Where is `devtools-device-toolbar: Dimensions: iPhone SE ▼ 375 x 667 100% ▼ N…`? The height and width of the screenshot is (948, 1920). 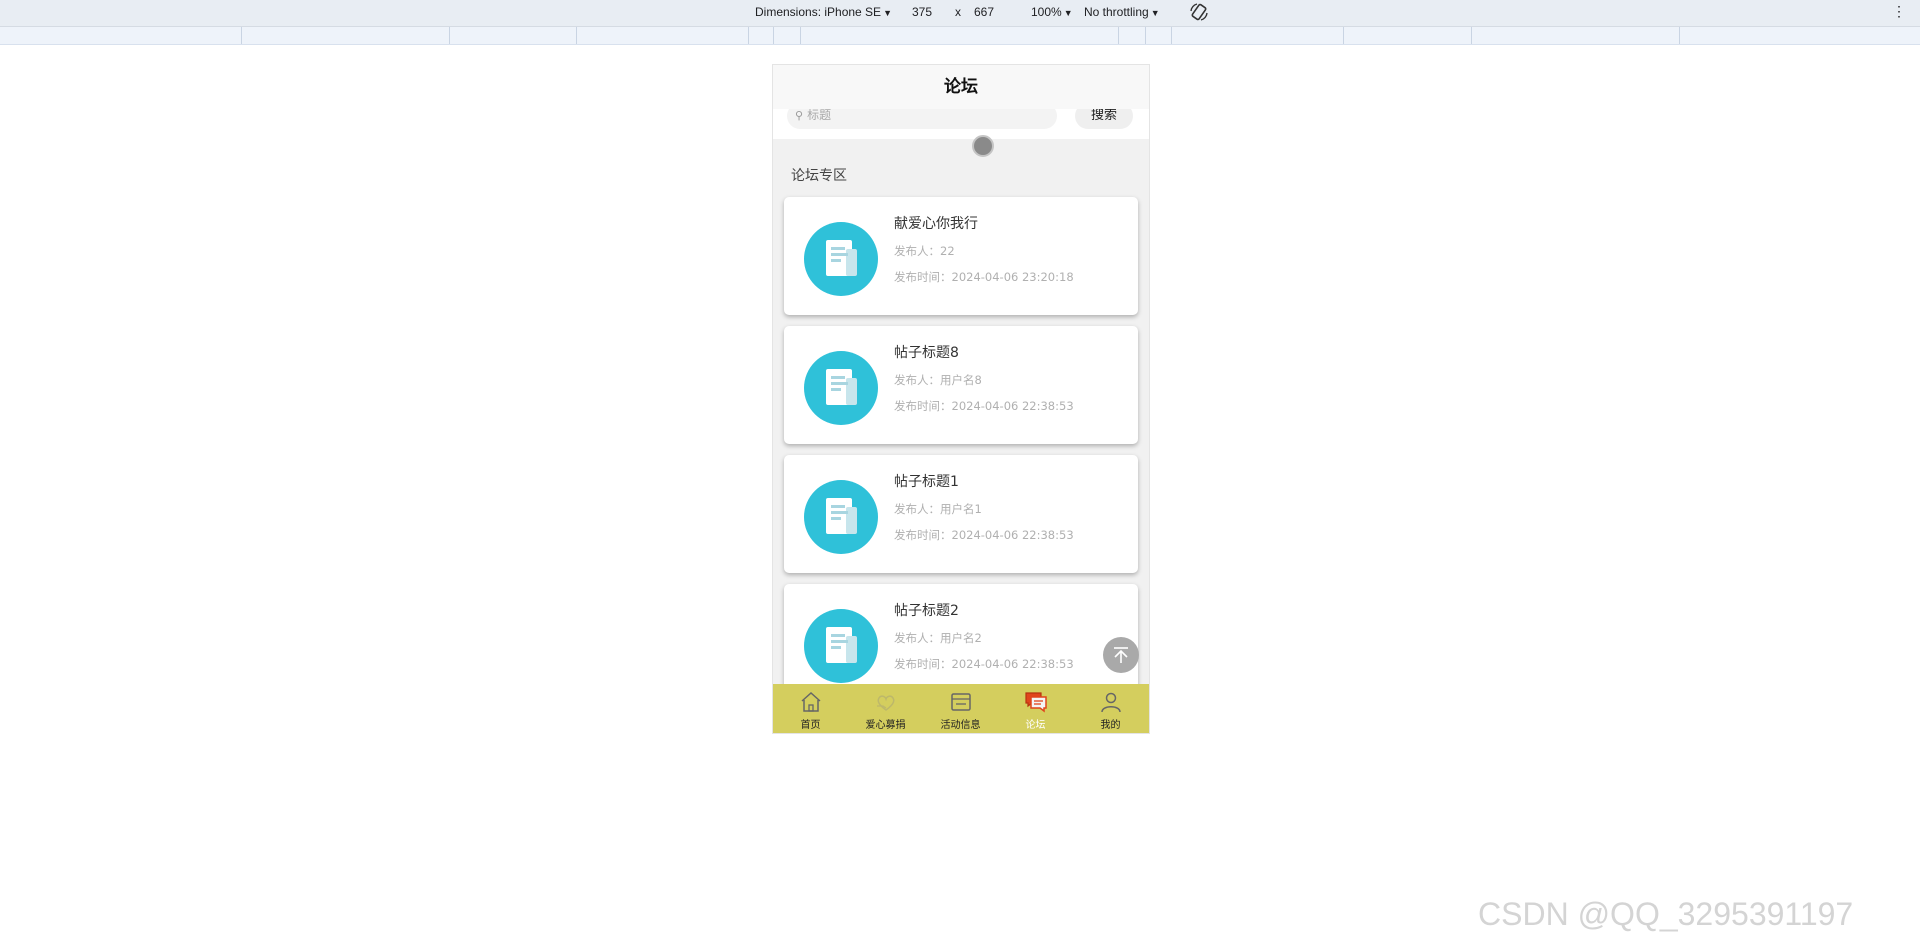
devtools-device-toolbar: Dimensions: iPhone SE ▼ 375 x 667 100% ▼ N… is located at coordinates (960, 13).